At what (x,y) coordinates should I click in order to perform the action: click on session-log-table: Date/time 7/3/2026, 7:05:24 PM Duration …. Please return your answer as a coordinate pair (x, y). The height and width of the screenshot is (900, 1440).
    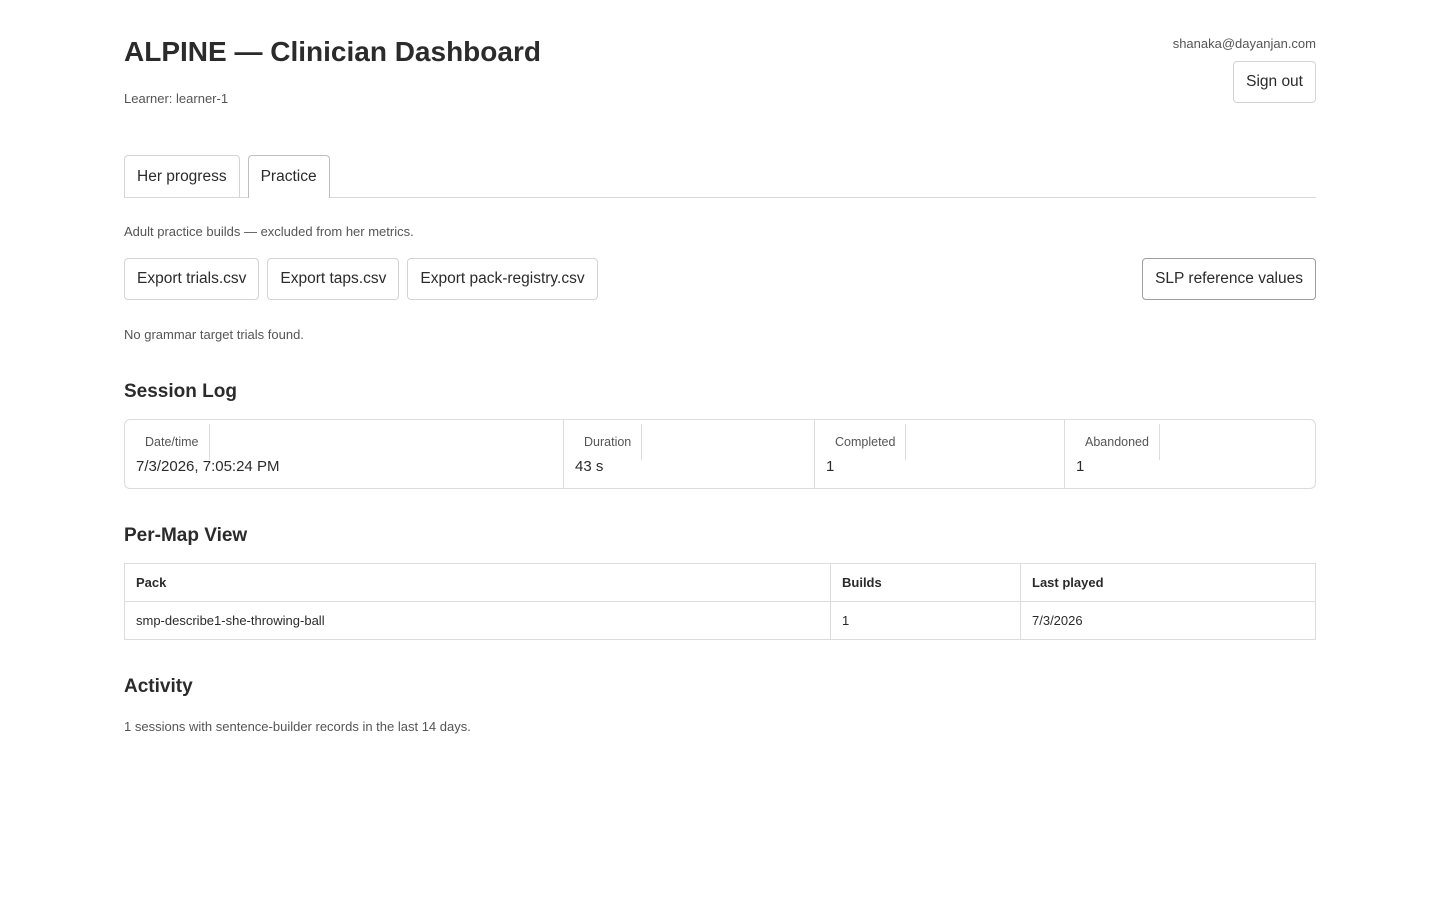
    Looking at the image, I should click on (720, 454).